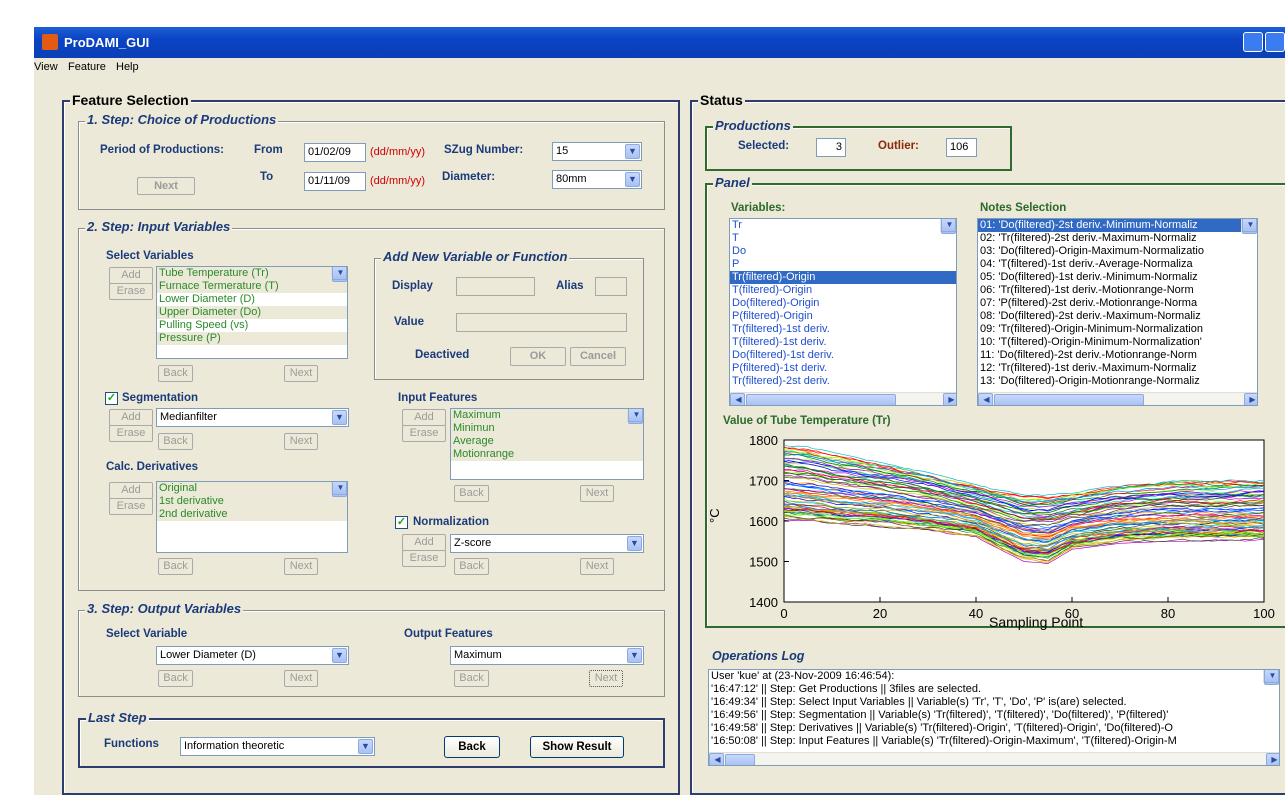 This screenshot has height=795, width=1285. I want to click on list-item: Motionrange, so click(547, 454).